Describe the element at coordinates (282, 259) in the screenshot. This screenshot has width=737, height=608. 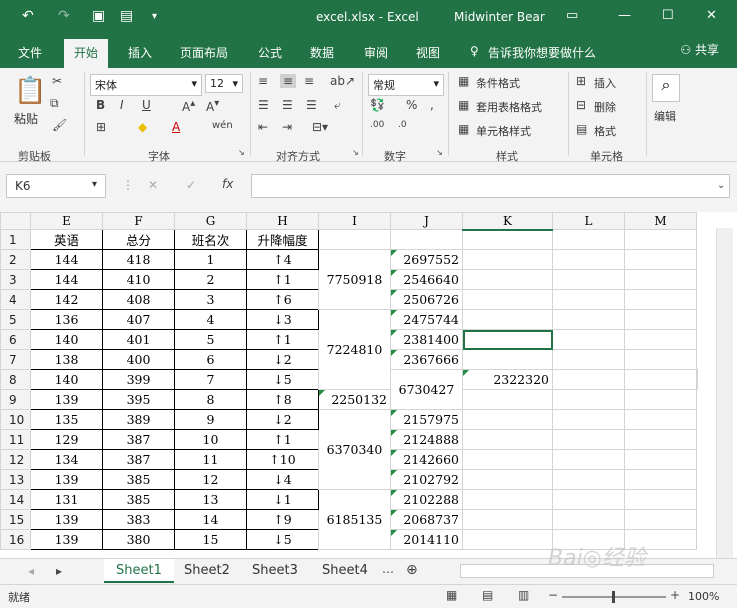
I see `cell-H: ↑4` at that location.